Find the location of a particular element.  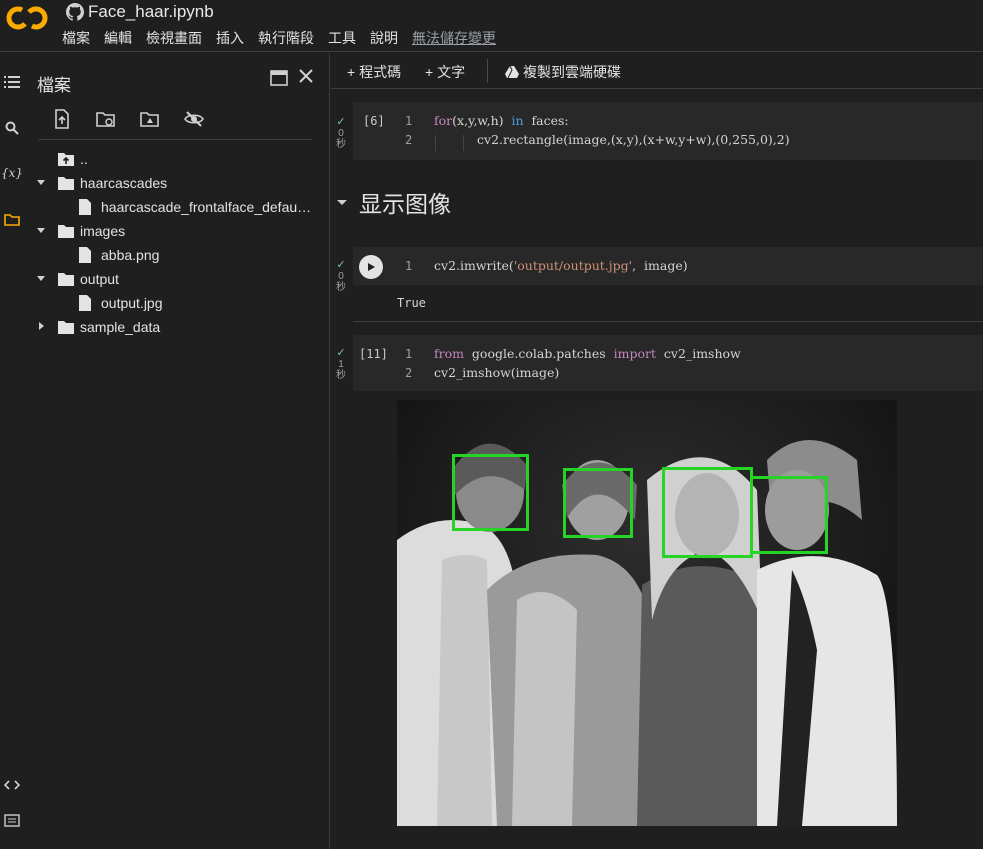

exec-count: [6] is located at coordinates (374, 121).